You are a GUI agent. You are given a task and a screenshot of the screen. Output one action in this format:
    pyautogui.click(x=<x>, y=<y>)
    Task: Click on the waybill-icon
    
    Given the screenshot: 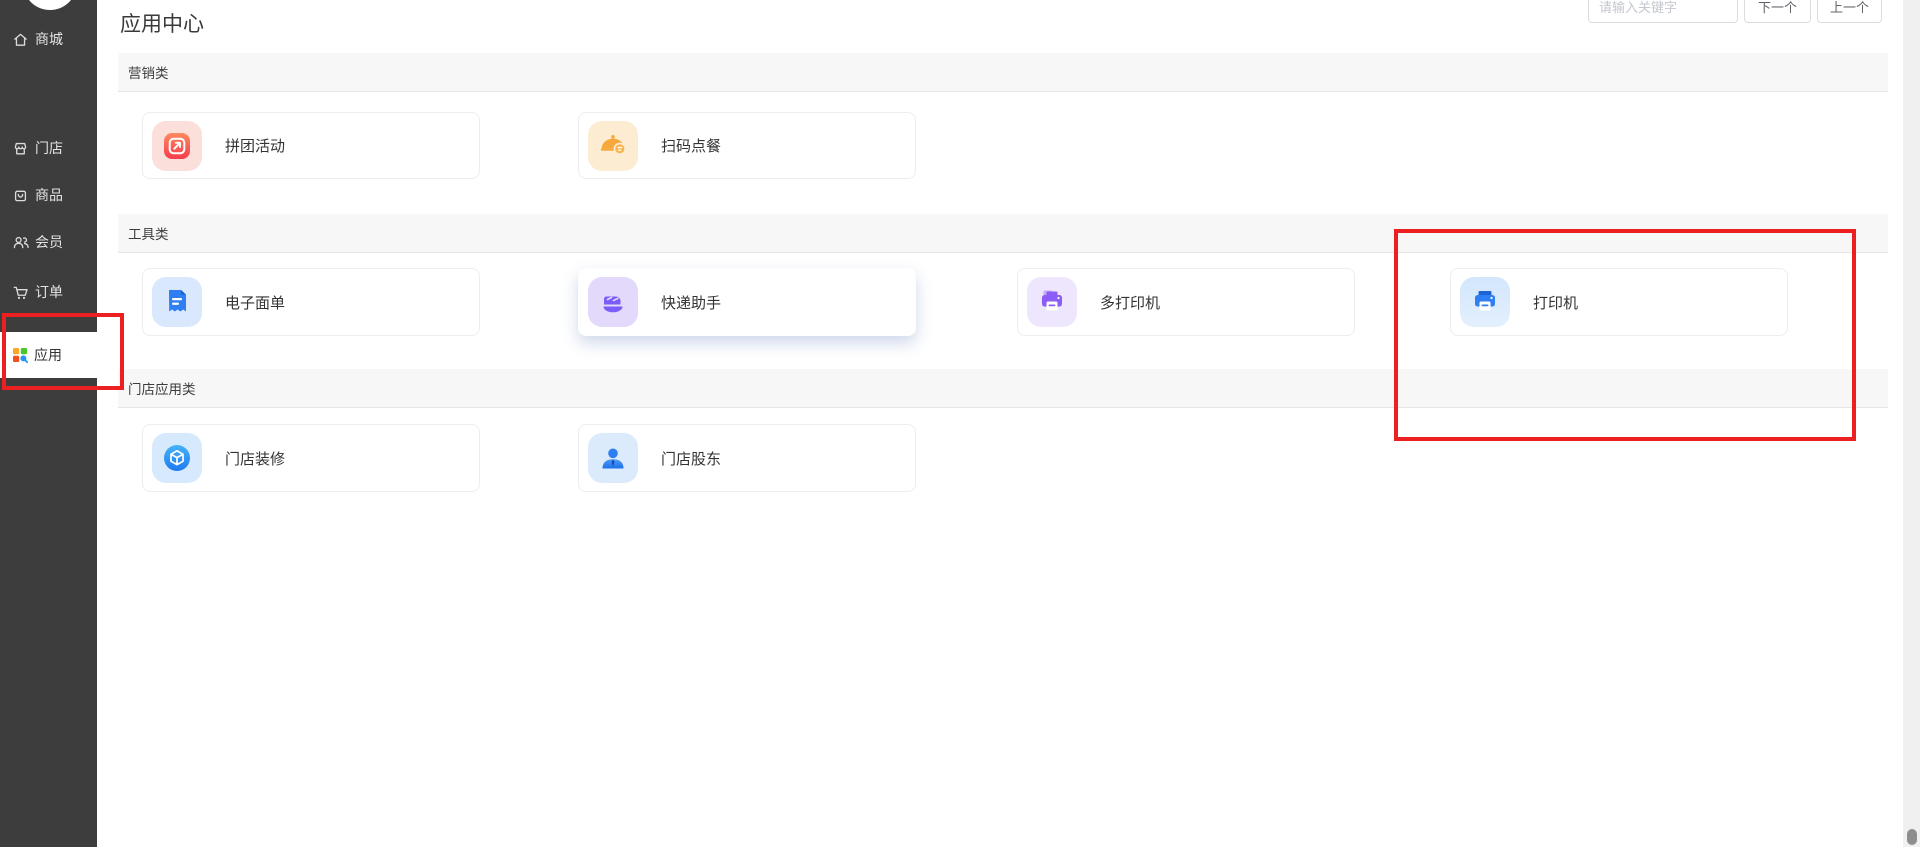 What is the action you would take?
    pyautogui.click(x=177, y=302)
    